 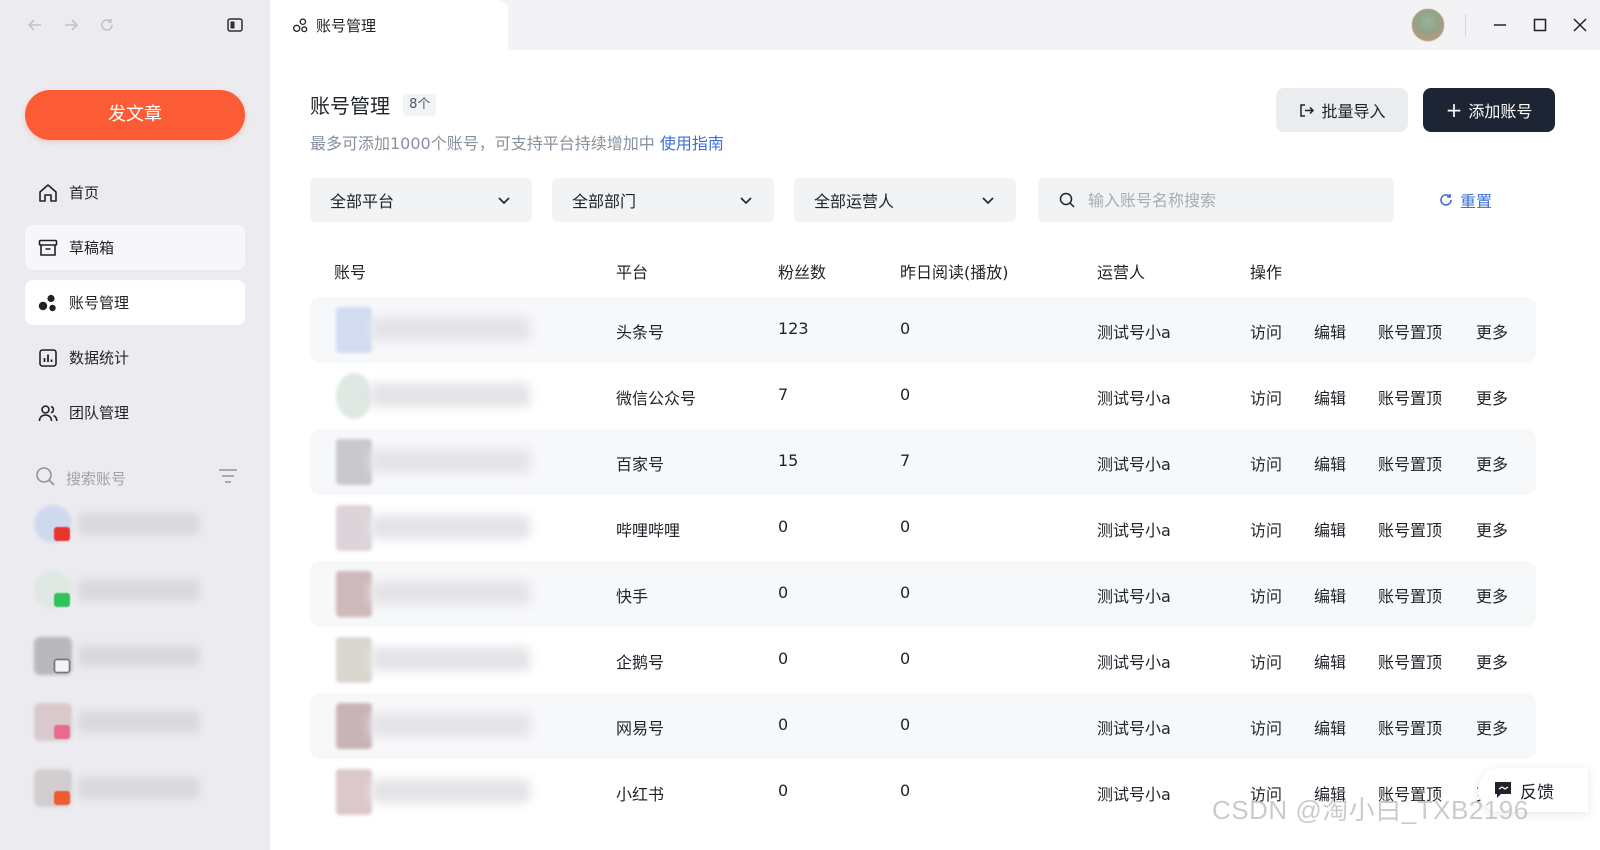 What do you see at coordinates (923, 594) in the screenshot?
I see `table-row: 快手 0 0 测试号小a 访问 编辑 账号置顶 更多` at bounding box center [923, 594].